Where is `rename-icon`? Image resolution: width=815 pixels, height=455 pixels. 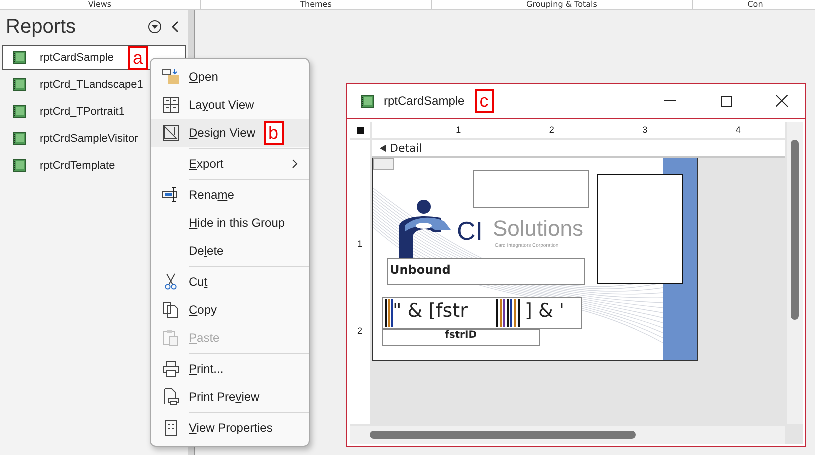 rename-icon is located at coordinates (171, 195).